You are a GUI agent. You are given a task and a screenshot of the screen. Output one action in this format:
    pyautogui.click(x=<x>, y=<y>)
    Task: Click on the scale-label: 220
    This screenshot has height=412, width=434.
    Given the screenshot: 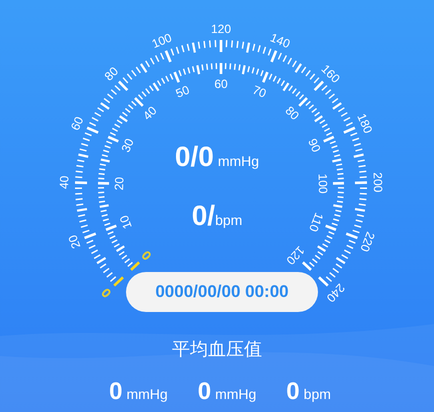 What is the action you would take?
    pyautogui.click(x=367, y=242)
    